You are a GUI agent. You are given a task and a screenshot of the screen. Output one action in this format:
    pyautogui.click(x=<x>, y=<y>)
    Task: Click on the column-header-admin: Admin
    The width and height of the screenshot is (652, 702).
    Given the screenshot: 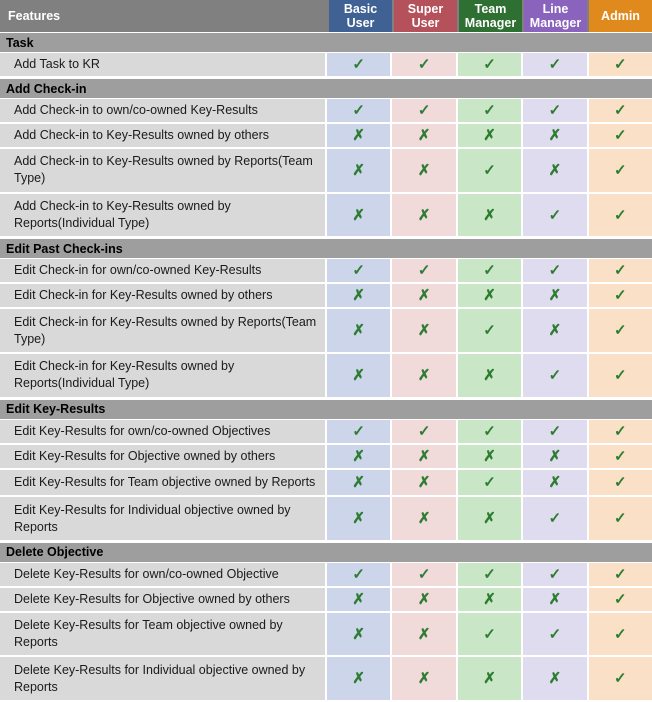 What is the action you would take?
    pyautogui.click(x=619, y=16)
    